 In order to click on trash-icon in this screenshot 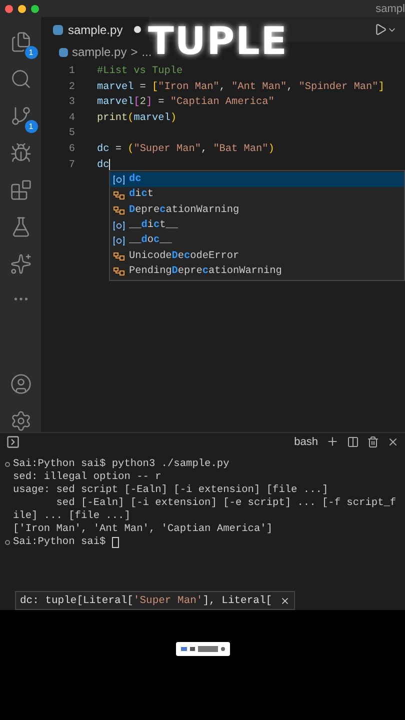, I will do `click(373, 442)`.